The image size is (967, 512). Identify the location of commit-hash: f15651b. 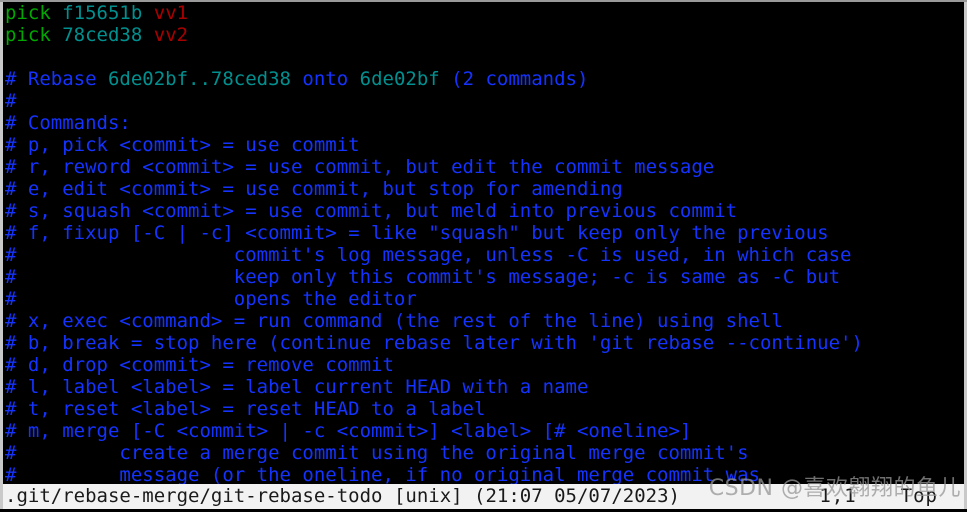
(102, 13).